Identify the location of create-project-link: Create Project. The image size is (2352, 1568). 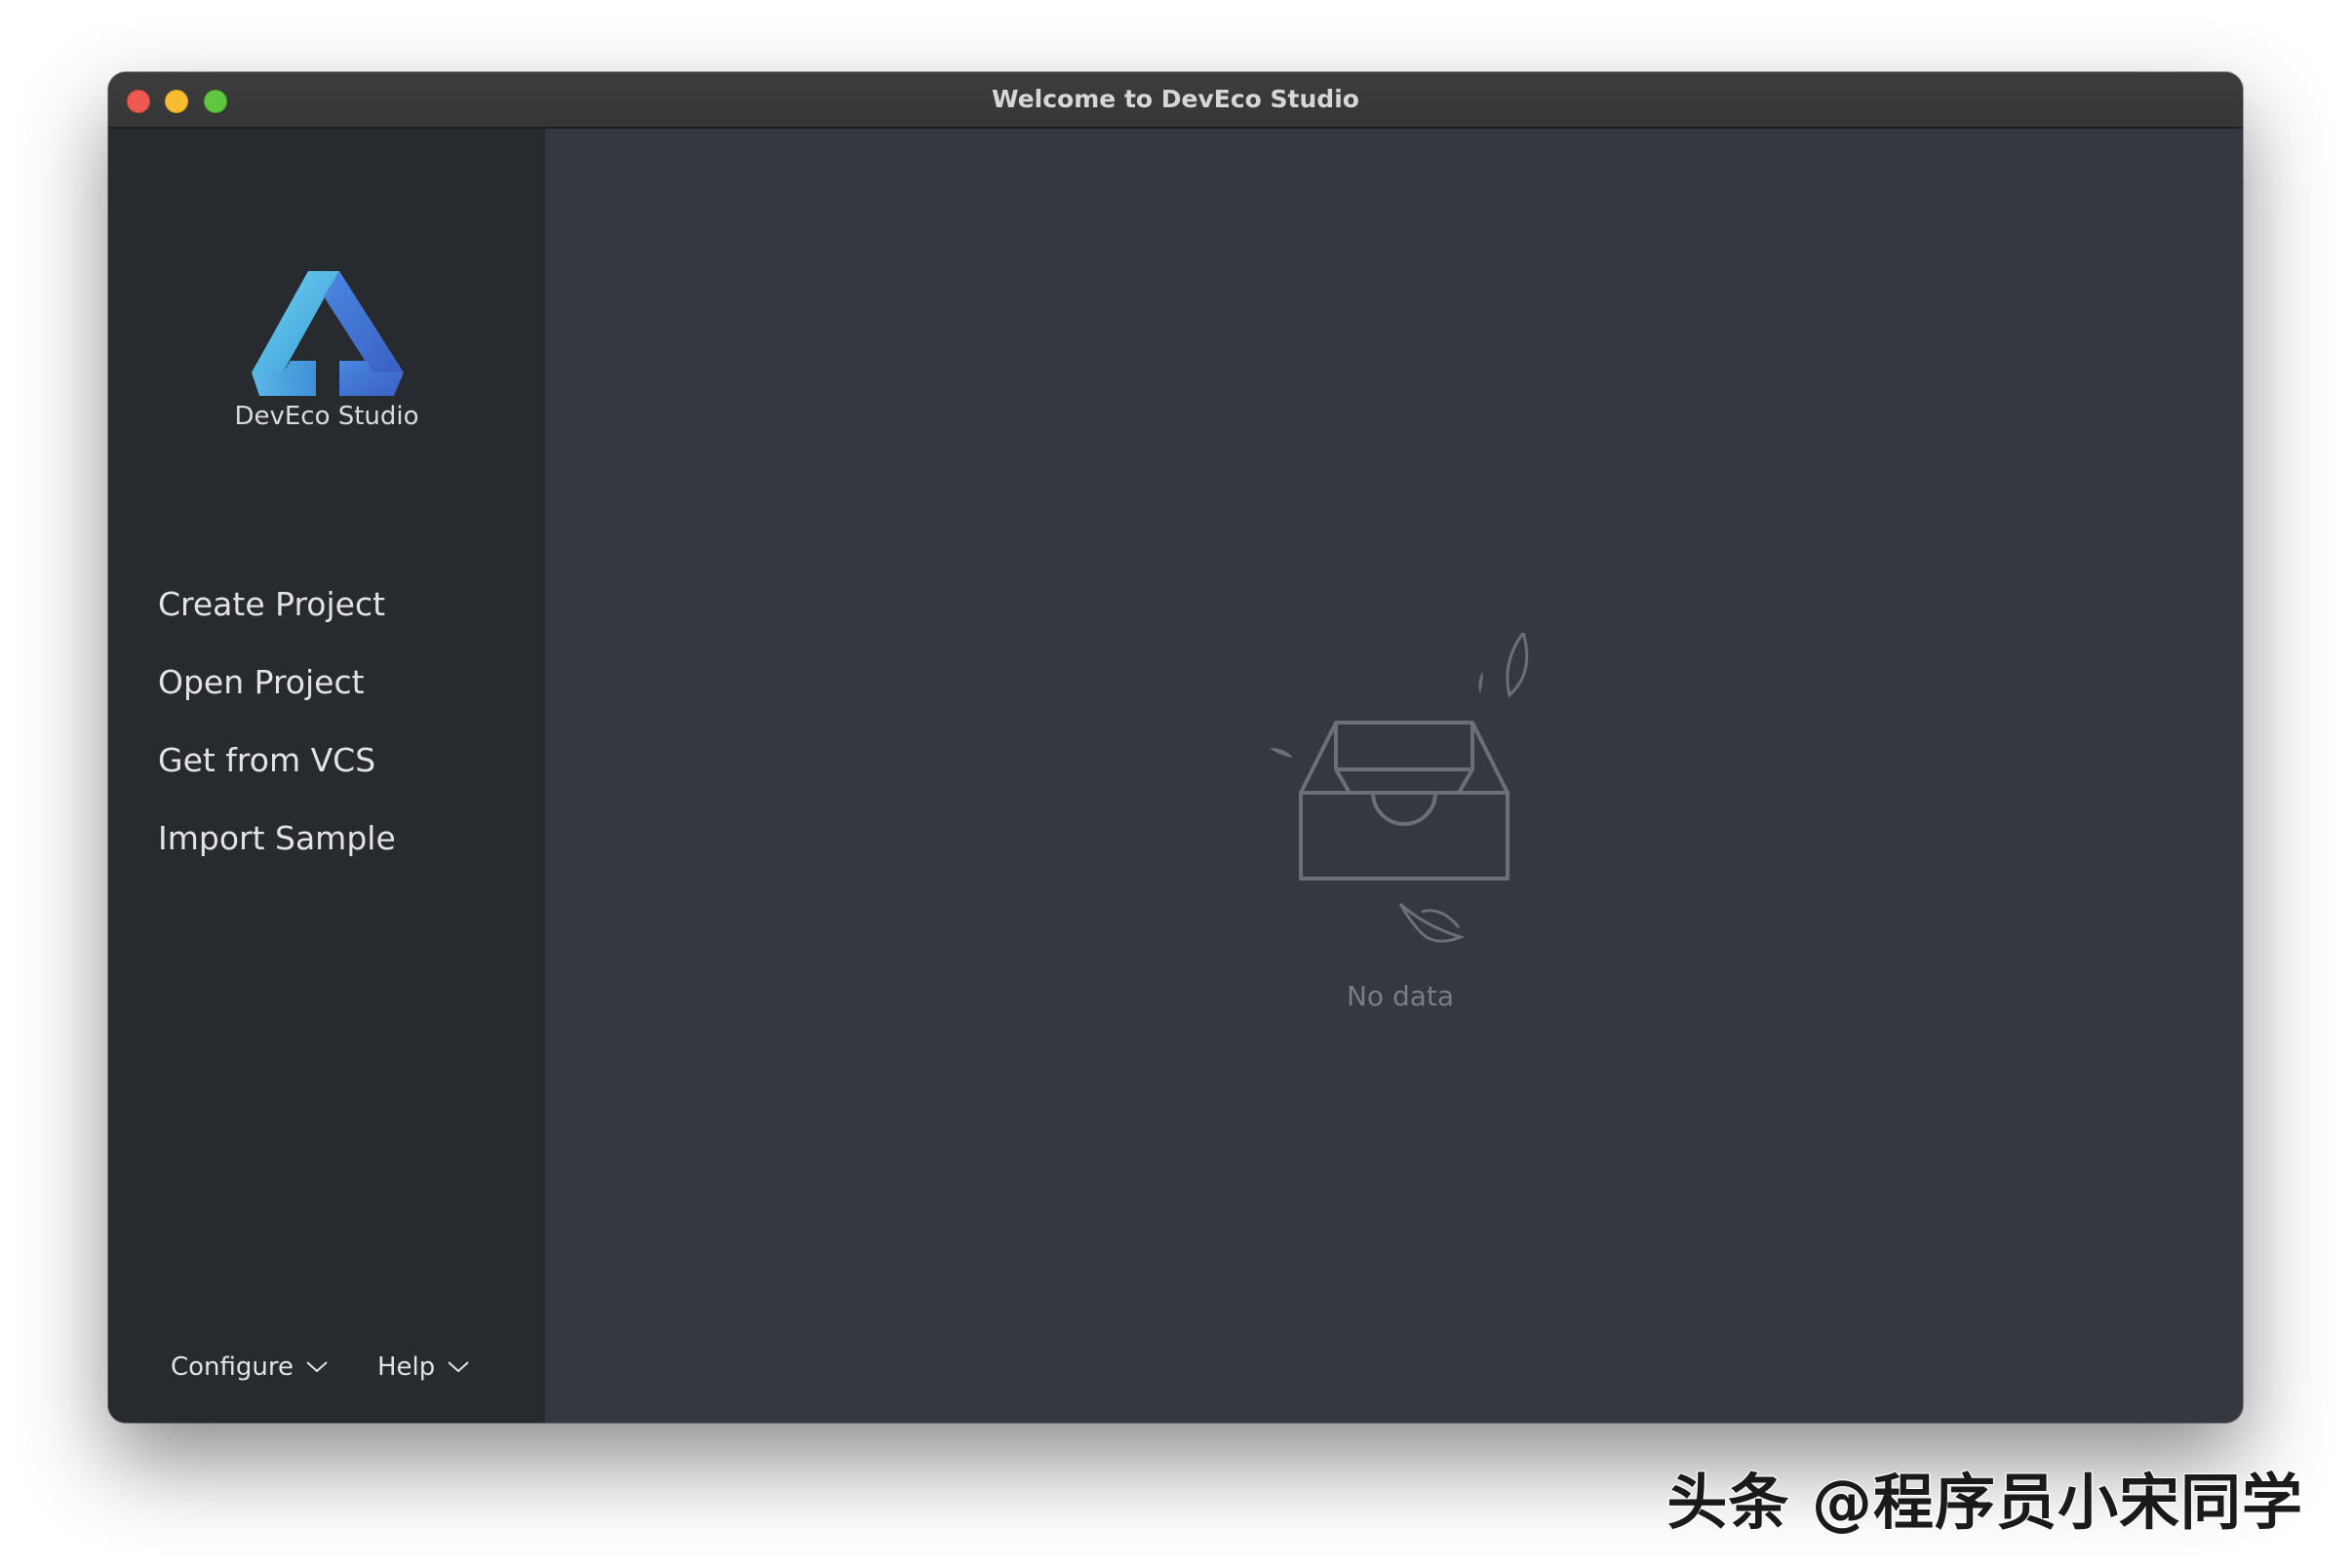
(271, 604).